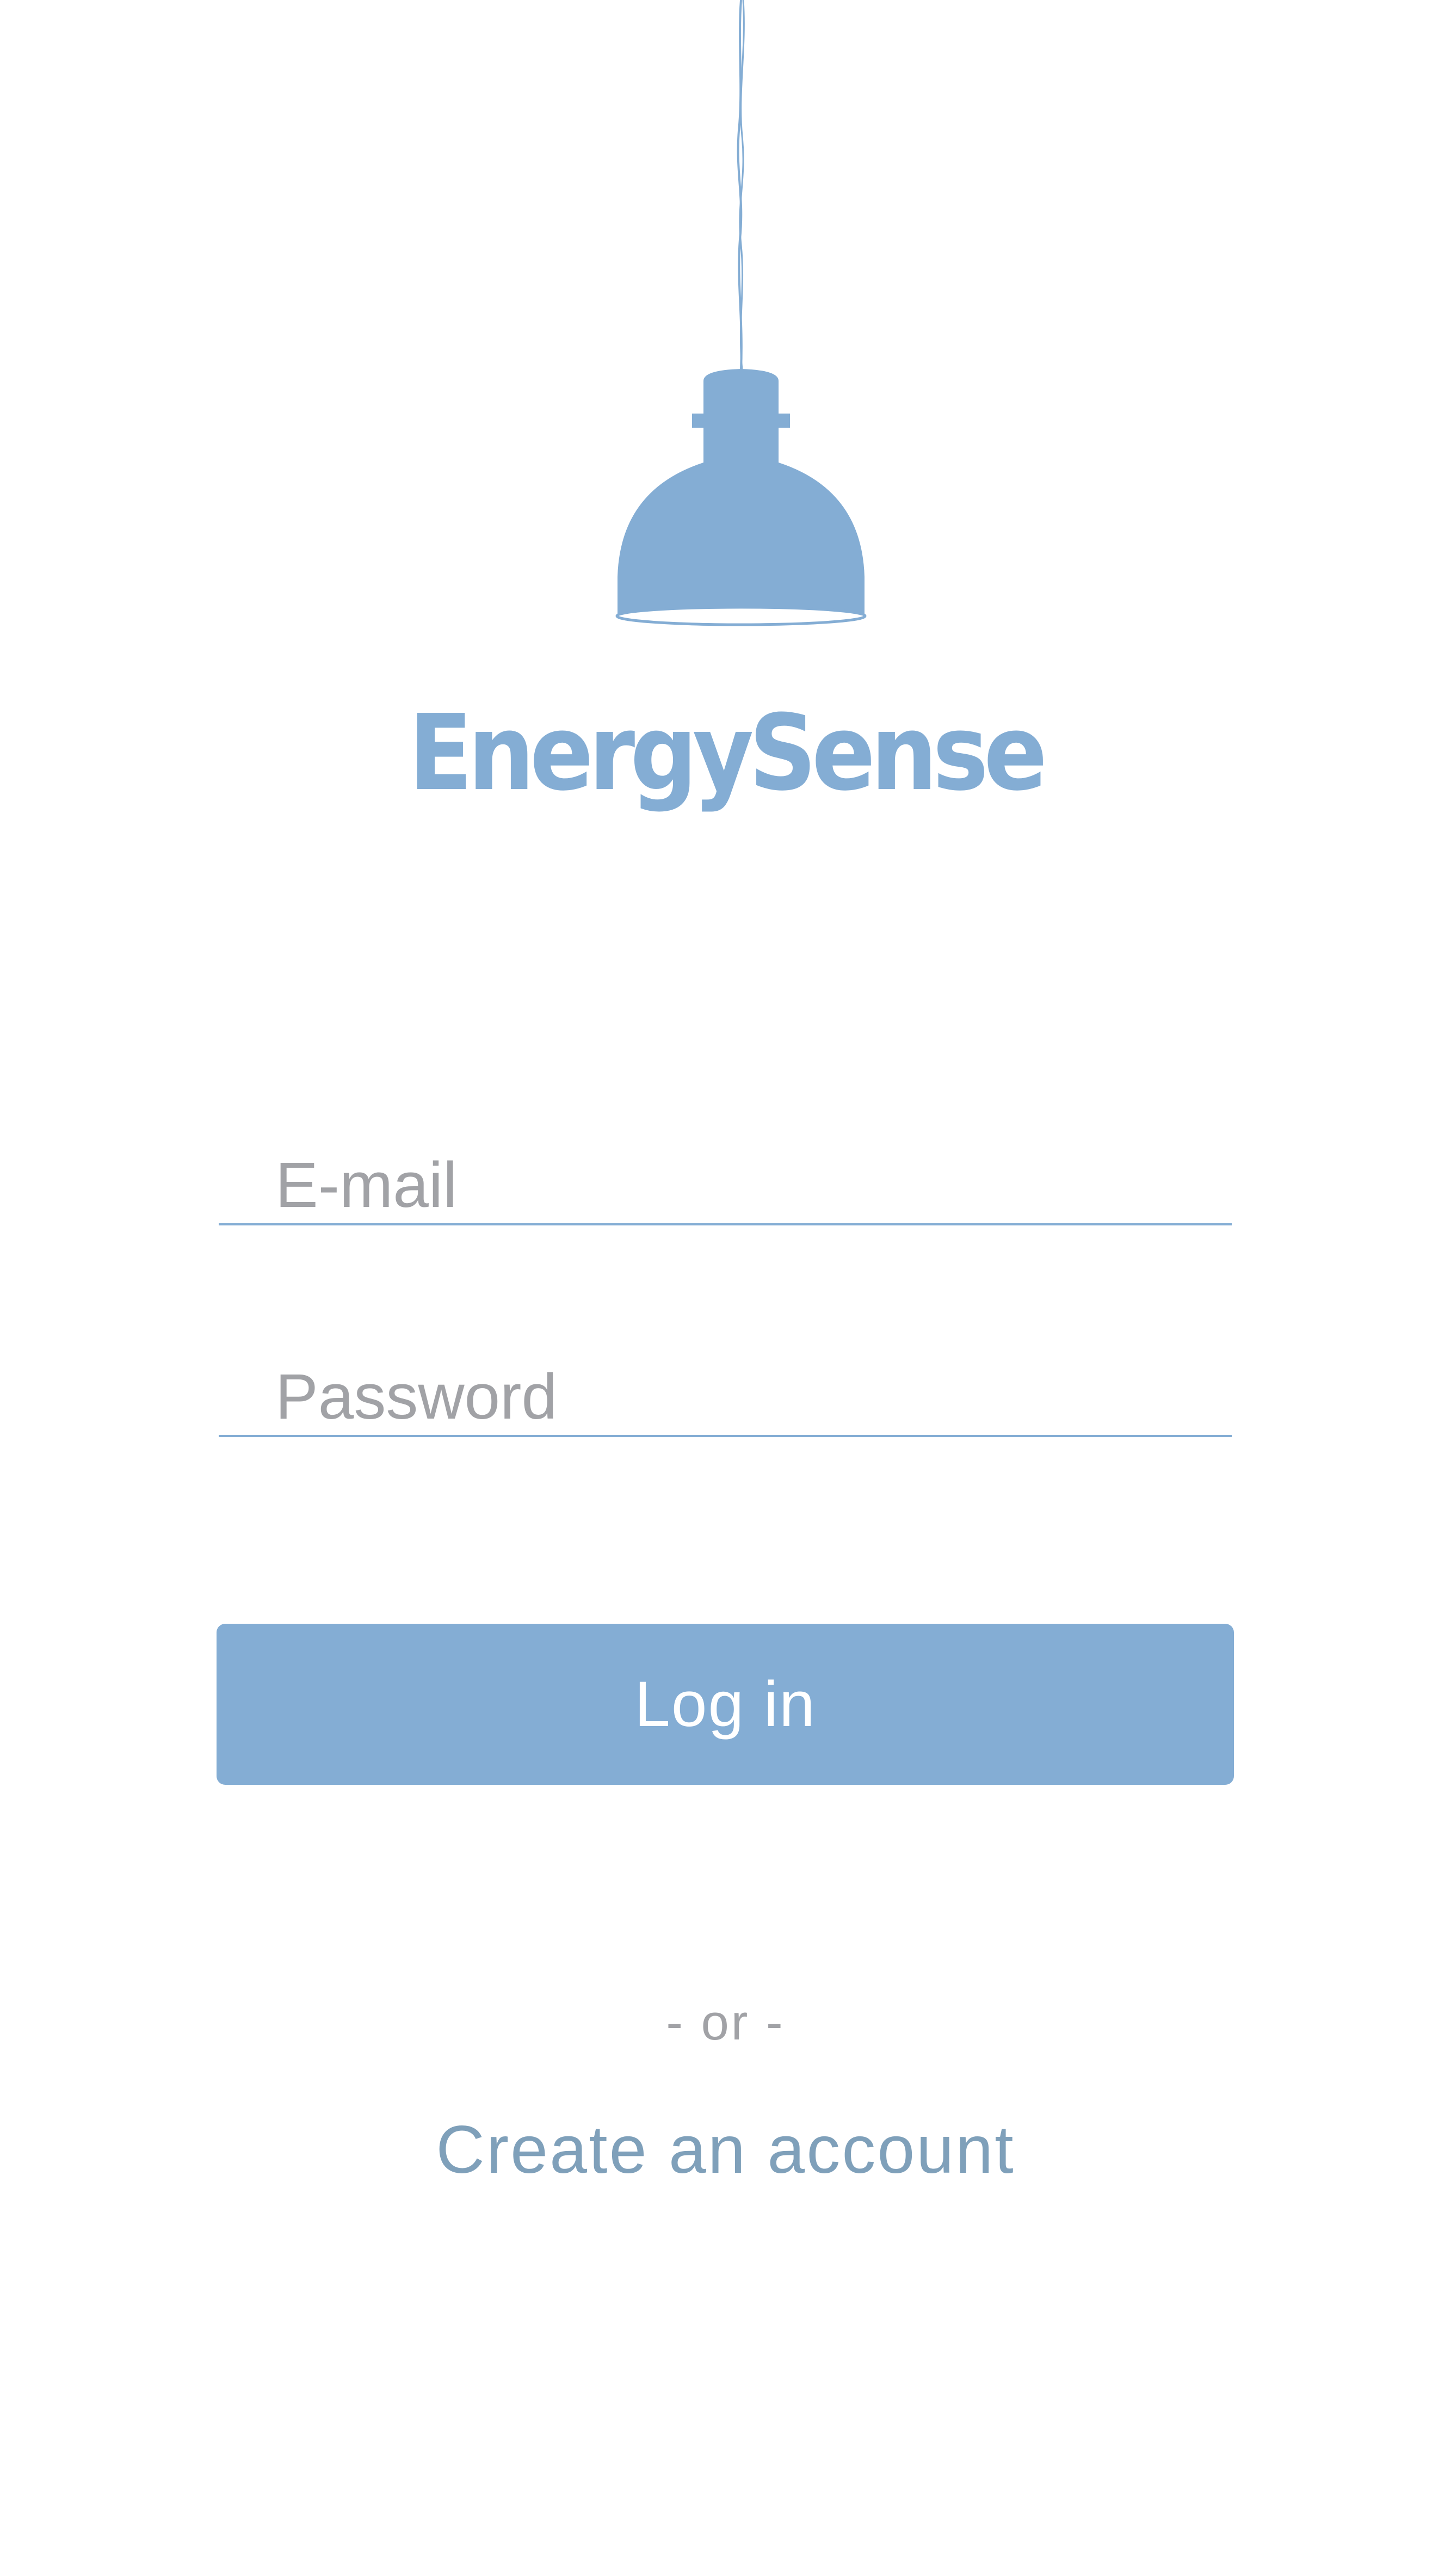 This screenshot has height=2576, width=1451. Describe the element at coordinates (728, 753) in the screenshot. I see `app-title: EnergySense` at that location.